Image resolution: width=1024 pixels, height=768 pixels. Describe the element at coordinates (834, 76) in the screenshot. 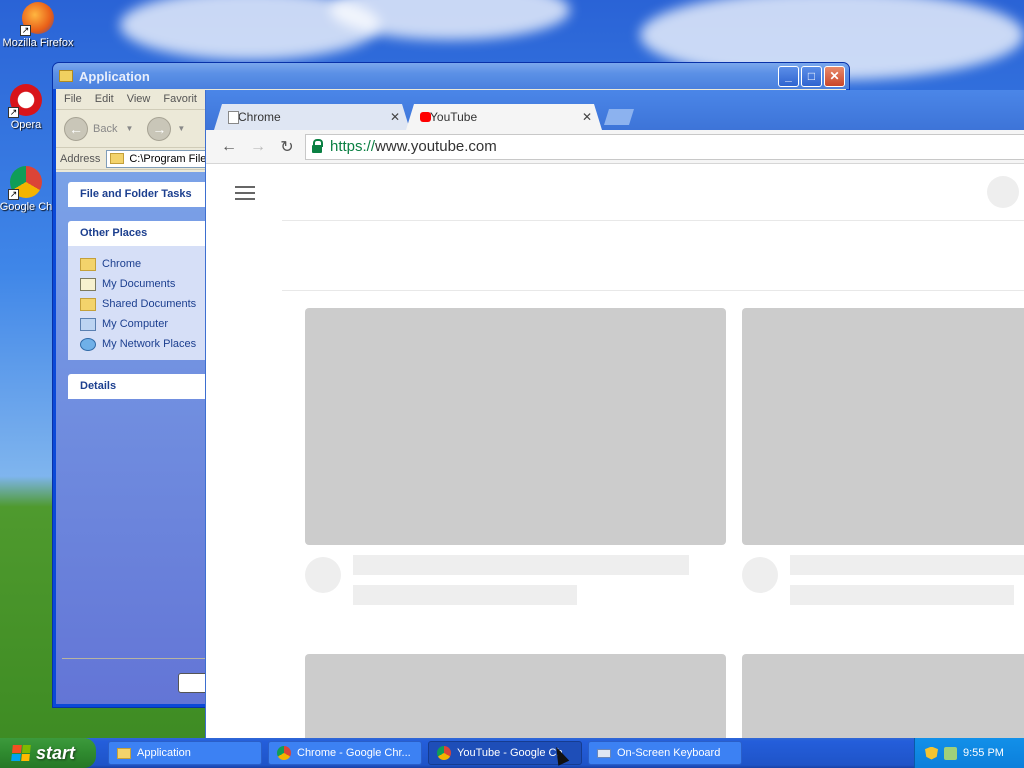

I see `close-button: ✕` at that location.